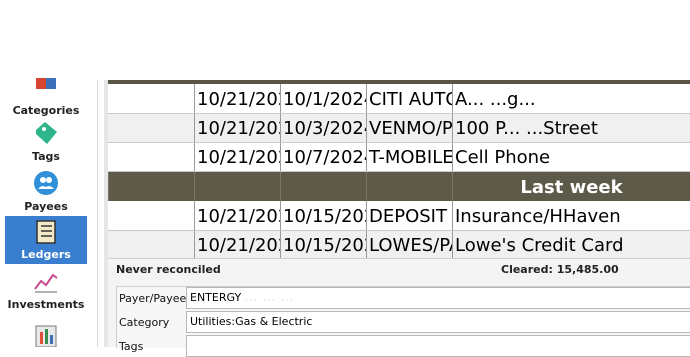  What do you see at coordinates (46, 83) in the screenshot?
I see `categories-icon` at bounding box center [46, 83].